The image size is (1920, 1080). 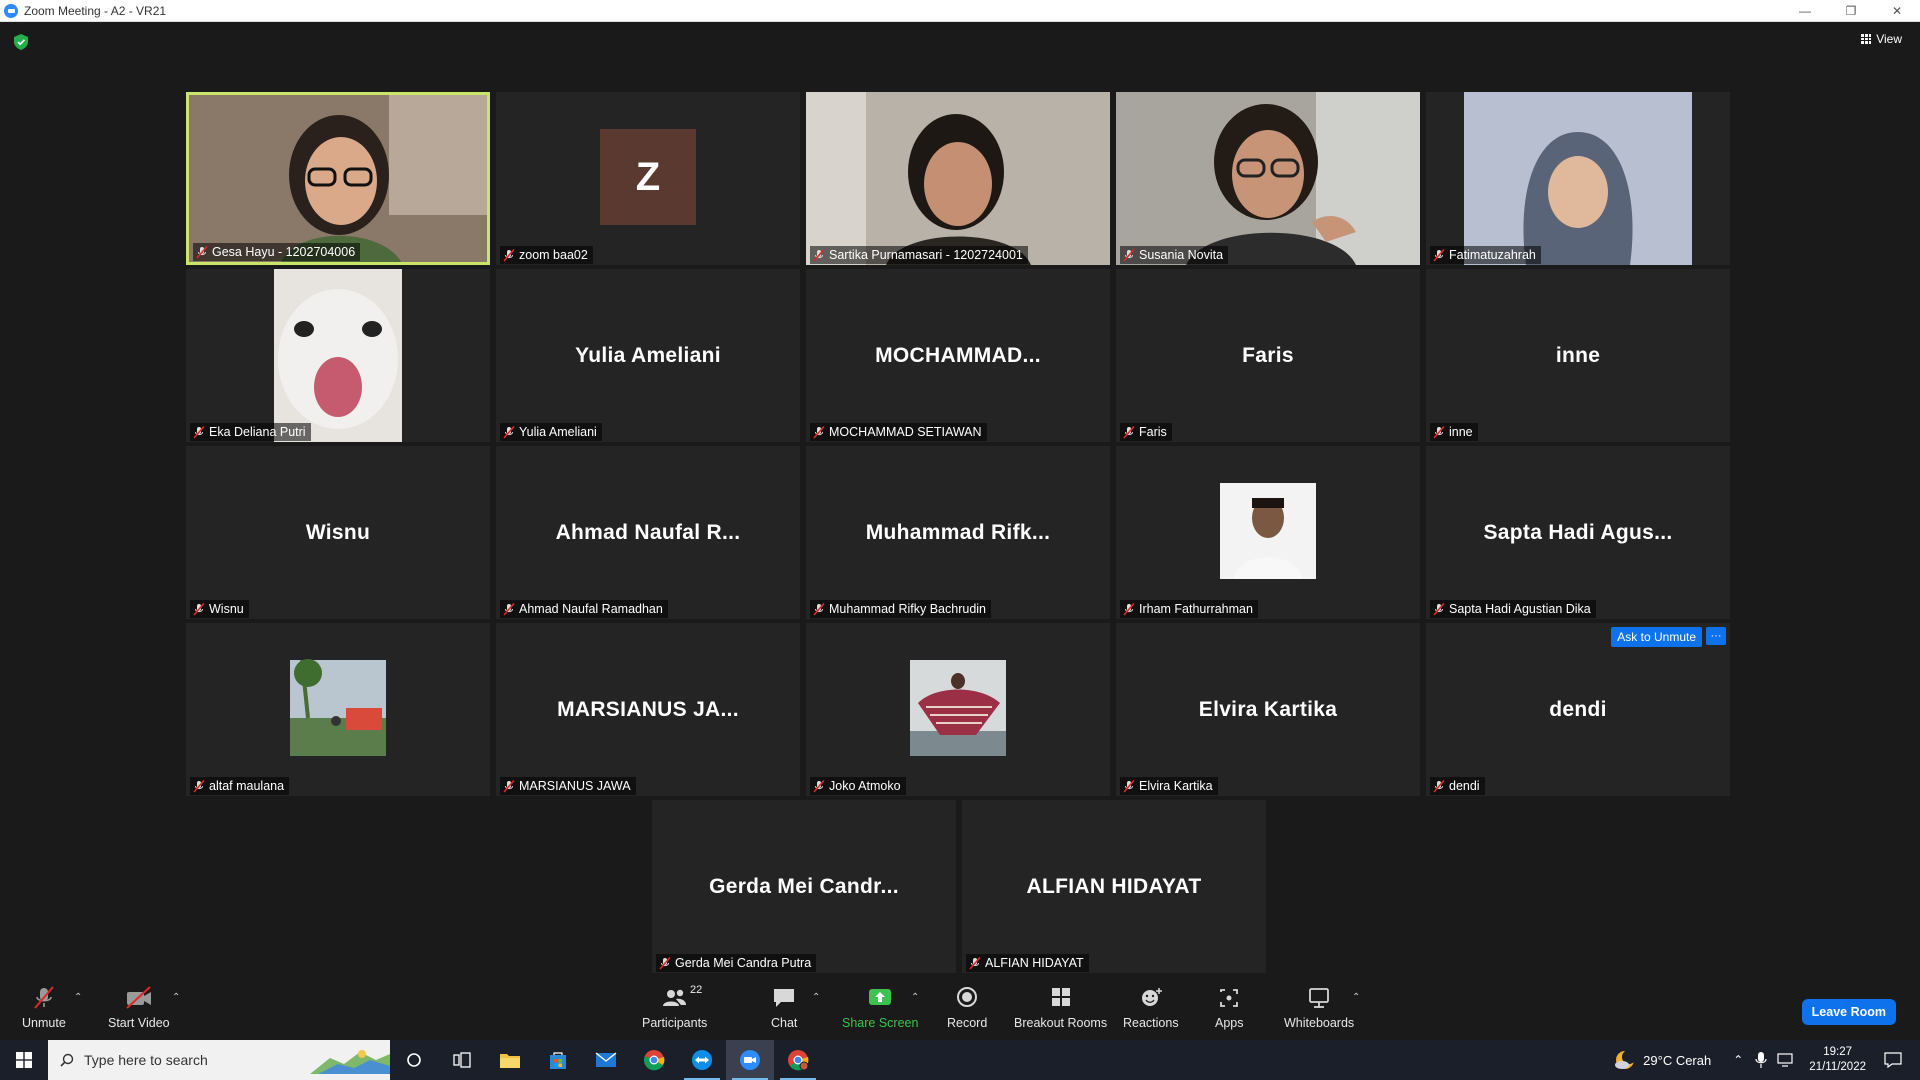 What do you see at coordinates (1356, 997) in the screenshot?
I see `whiteboard-options-caret: ⌃` at bounding box center [1356, 997].